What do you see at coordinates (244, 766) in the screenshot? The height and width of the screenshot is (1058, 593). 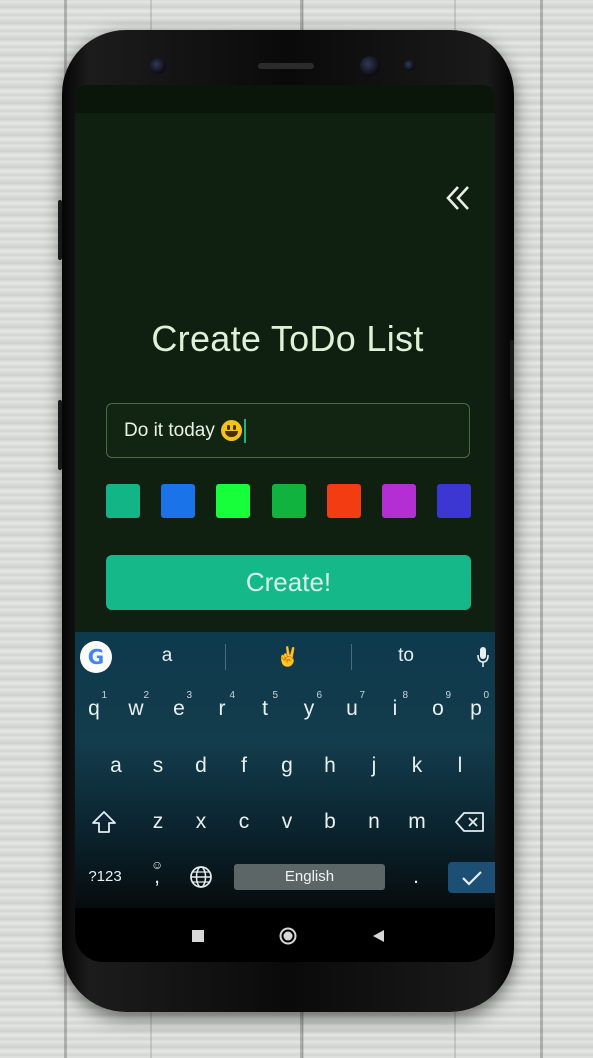 I see `key-f: f` at bounding box center [244, 766].